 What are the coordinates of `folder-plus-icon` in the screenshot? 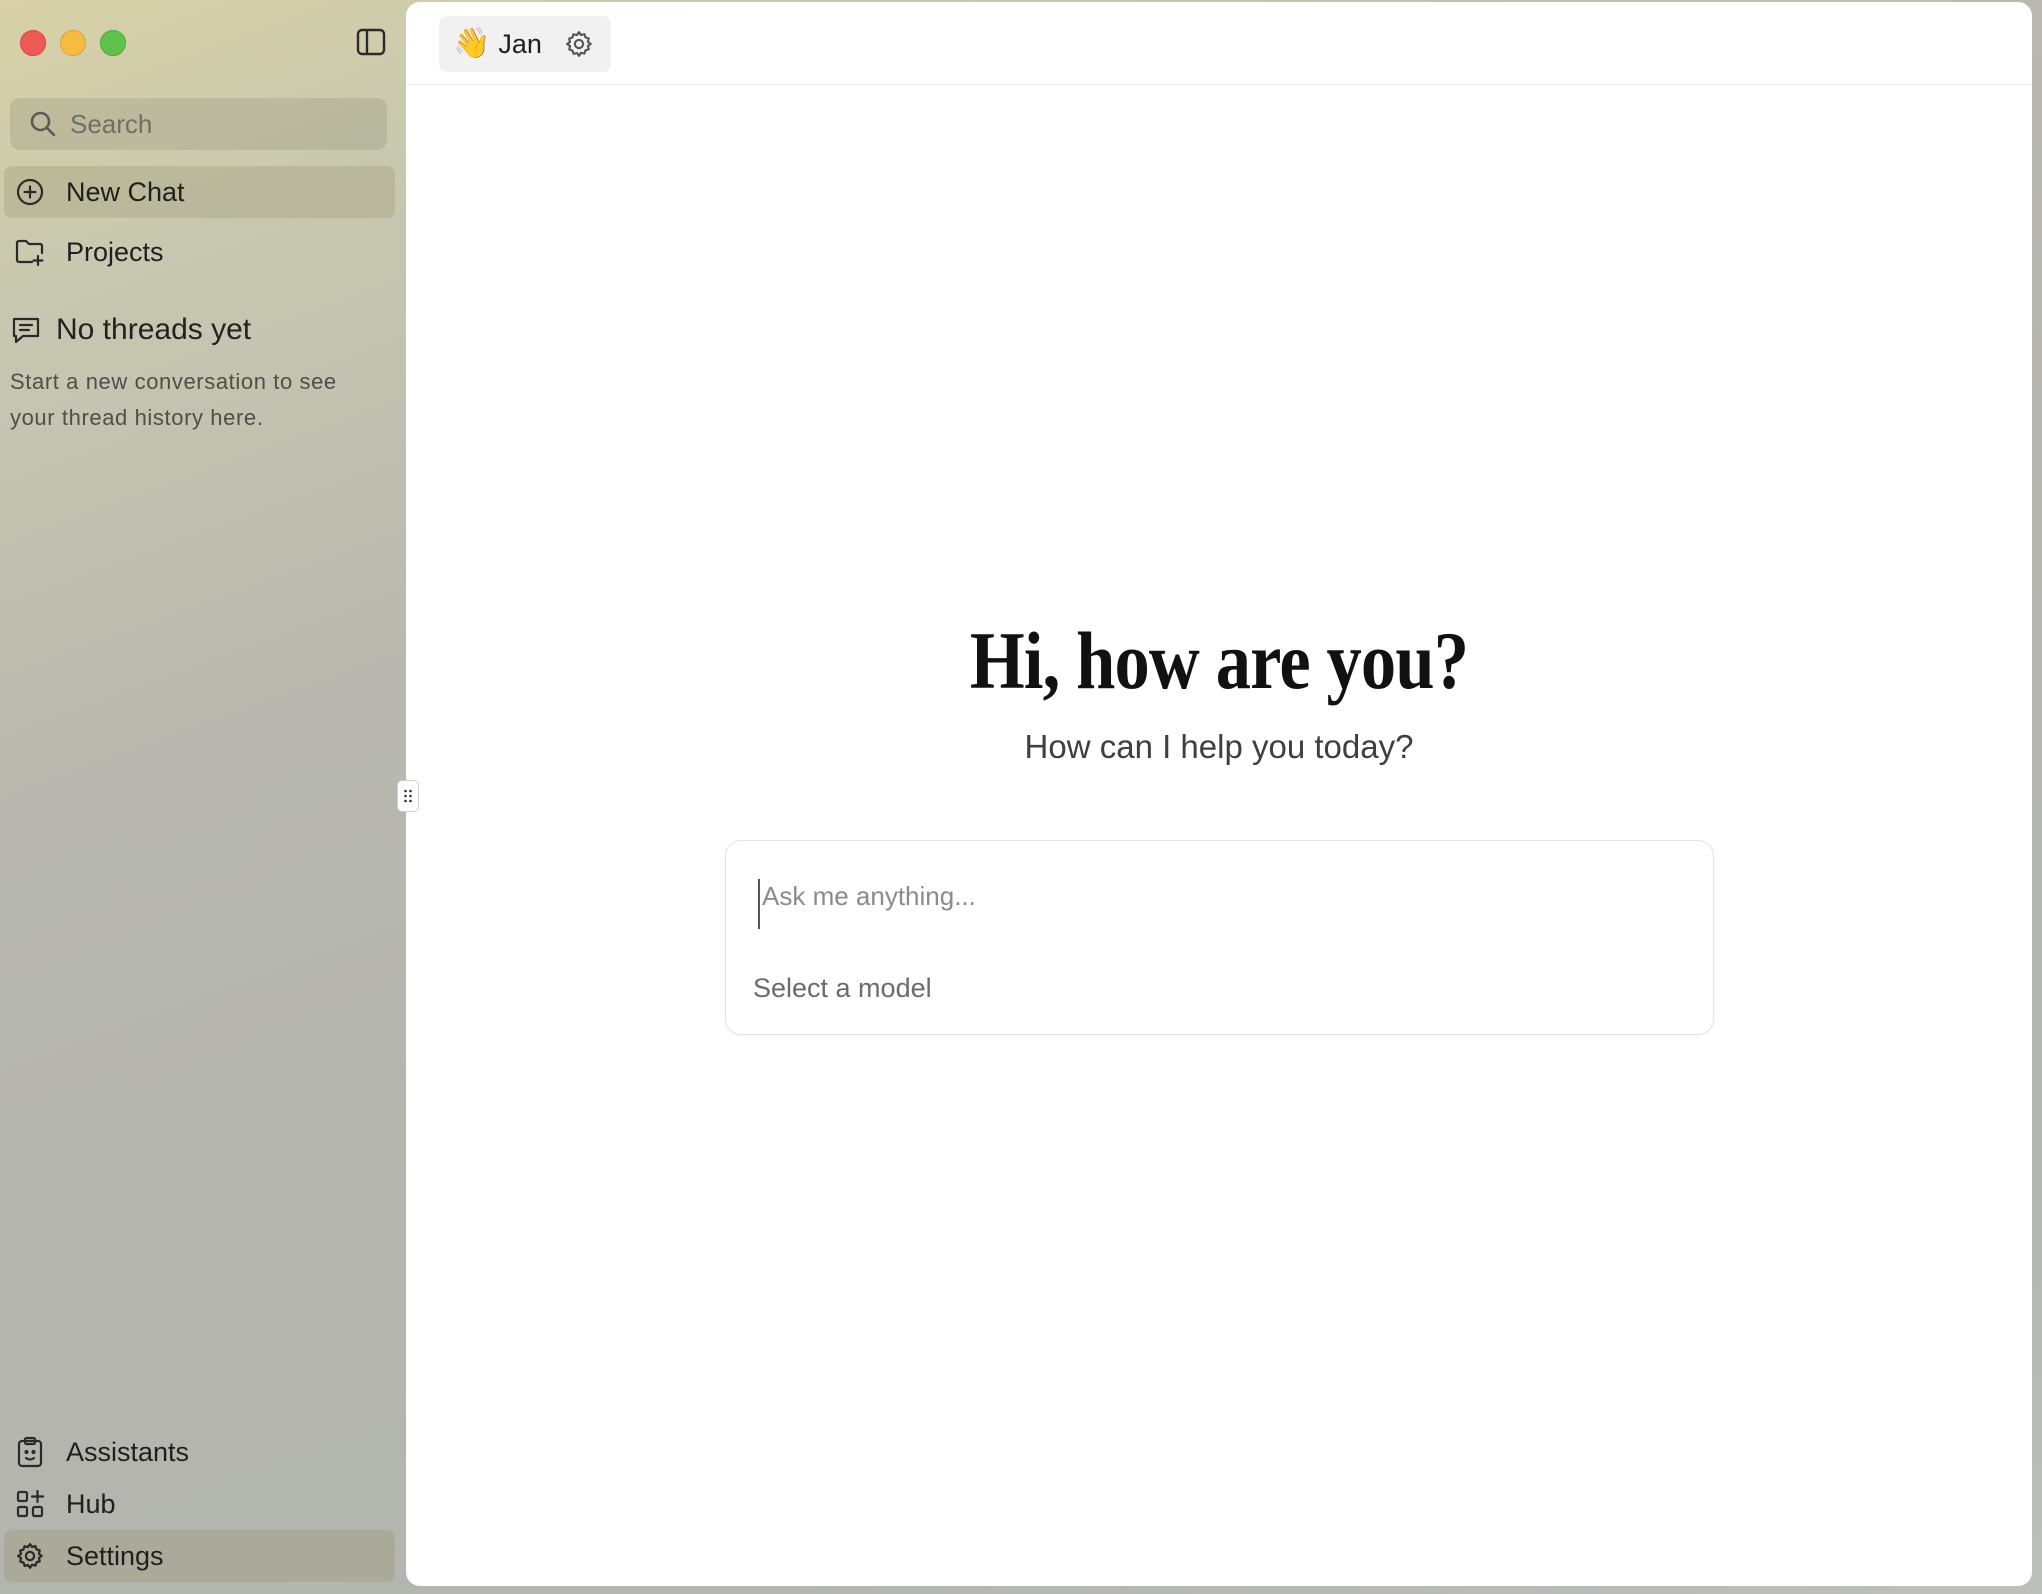 It's located at (30, 252).